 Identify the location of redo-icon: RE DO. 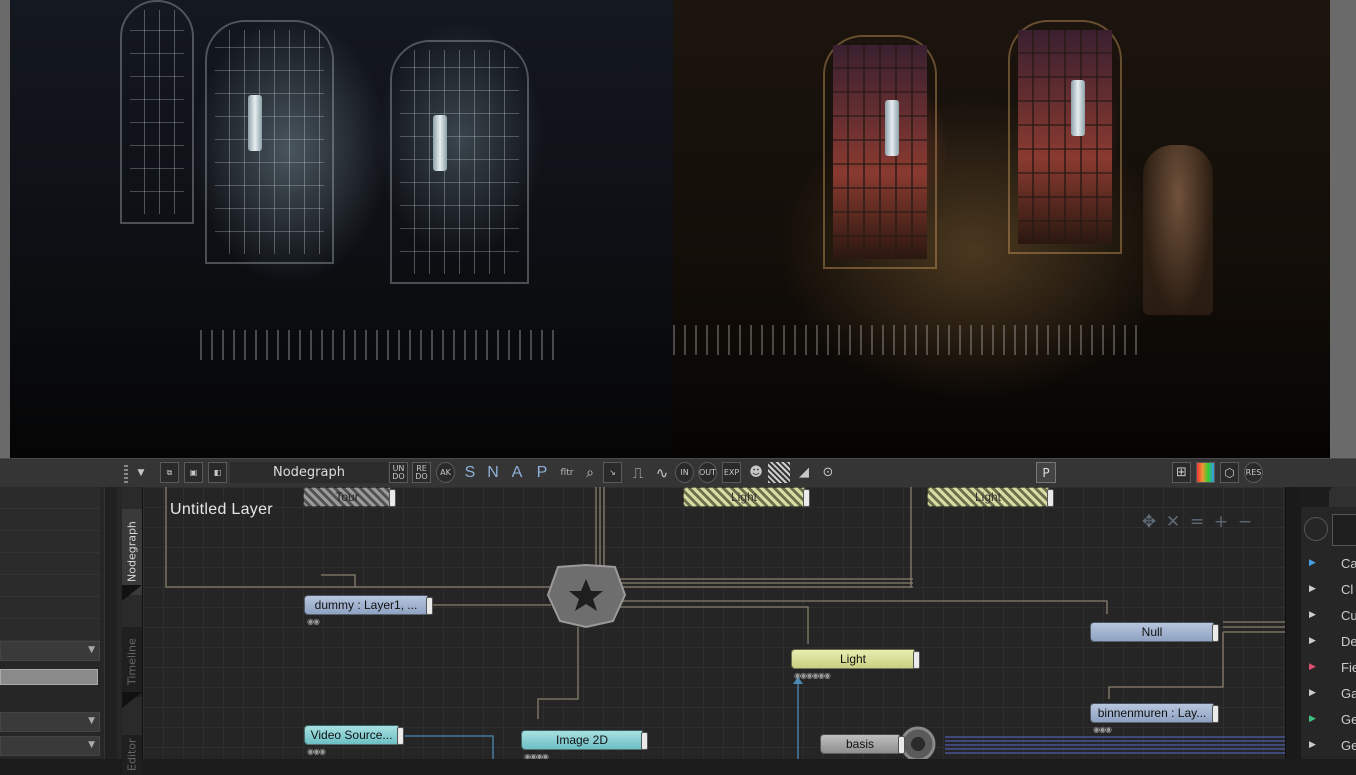
(421, 472).